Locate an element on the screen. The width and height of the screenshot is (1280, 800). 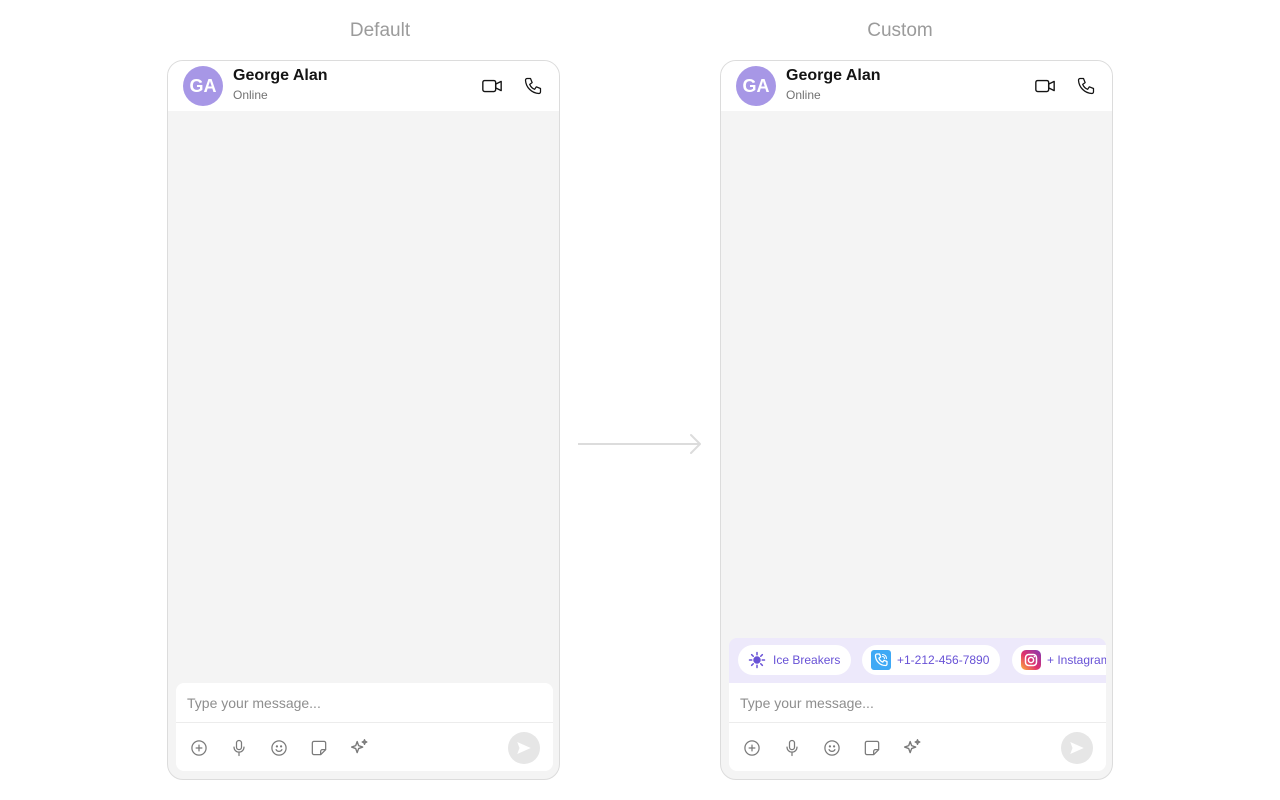
chip-label: + Instagram is located at coordinates (1076, 660).